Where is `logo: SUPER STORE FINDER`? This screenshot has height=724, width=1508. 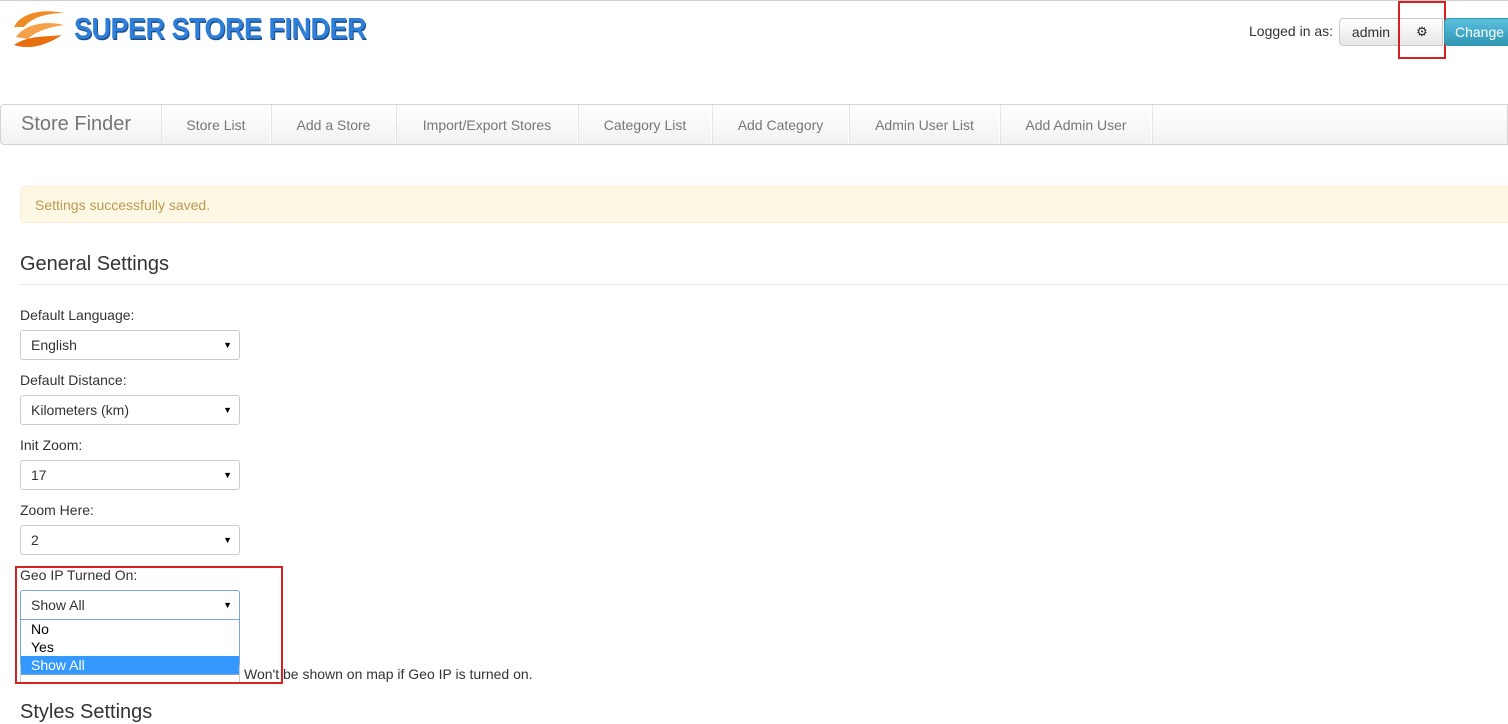 logo: SUPER STORE FINDER is located at coordinates (189, 29).